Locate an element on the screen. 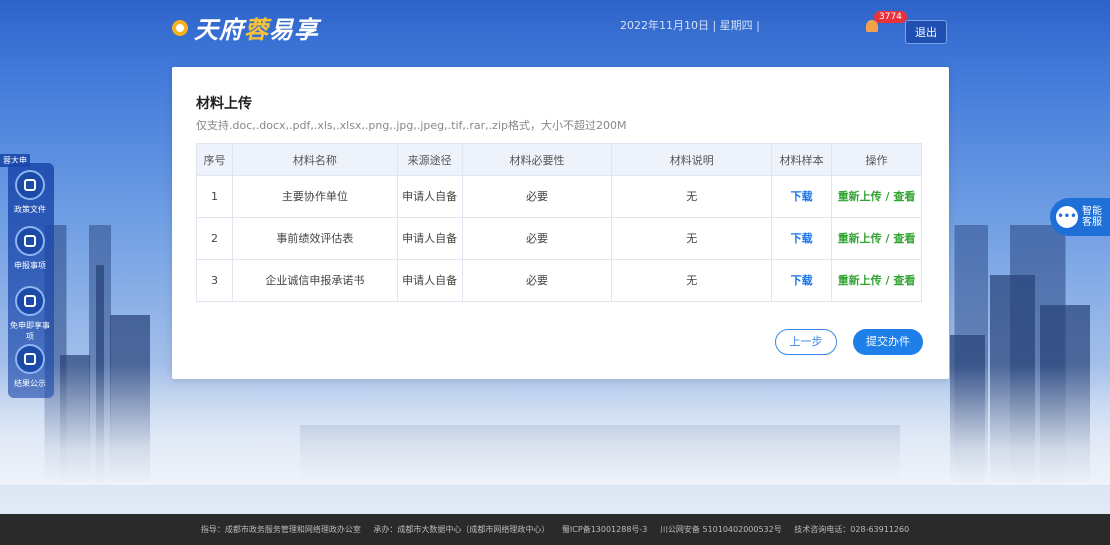  left-nav-item-policy: 政策文件 is located at coordinates (30, 192).